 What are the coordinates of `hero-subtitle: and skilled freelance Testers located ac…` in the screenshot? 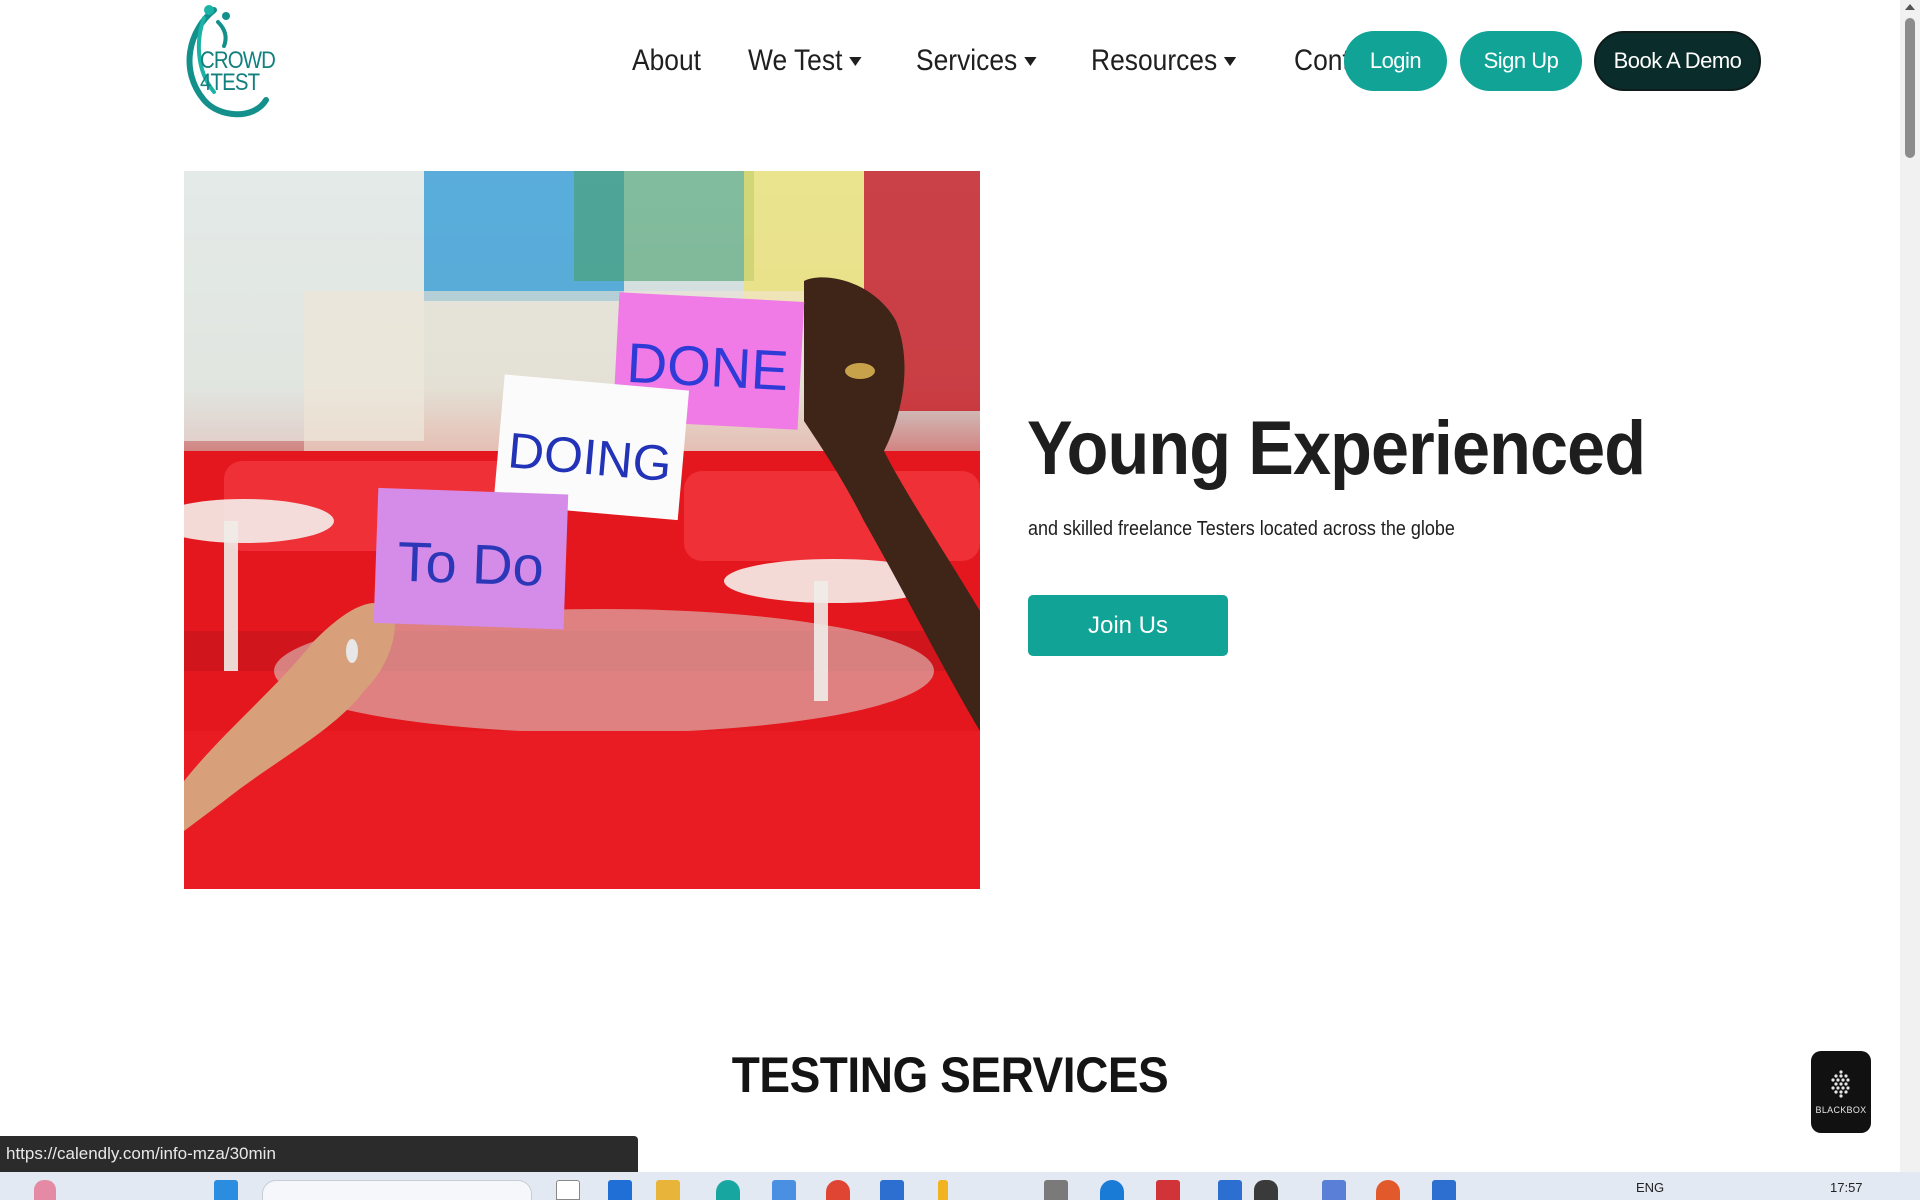 It's located at (1241, 529).